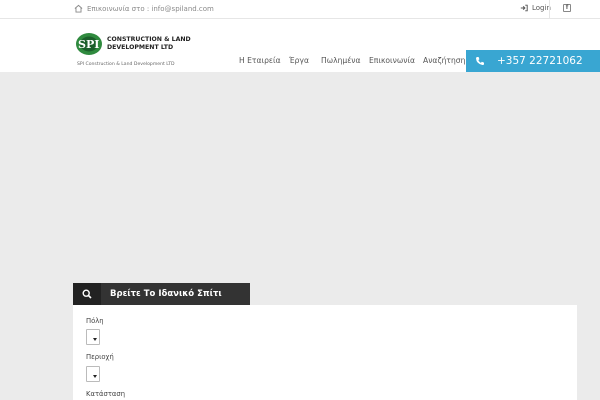  Describe the element at coordinates (100, 357) in the screenshot. I see `area-label: Περιοχή` at that location.